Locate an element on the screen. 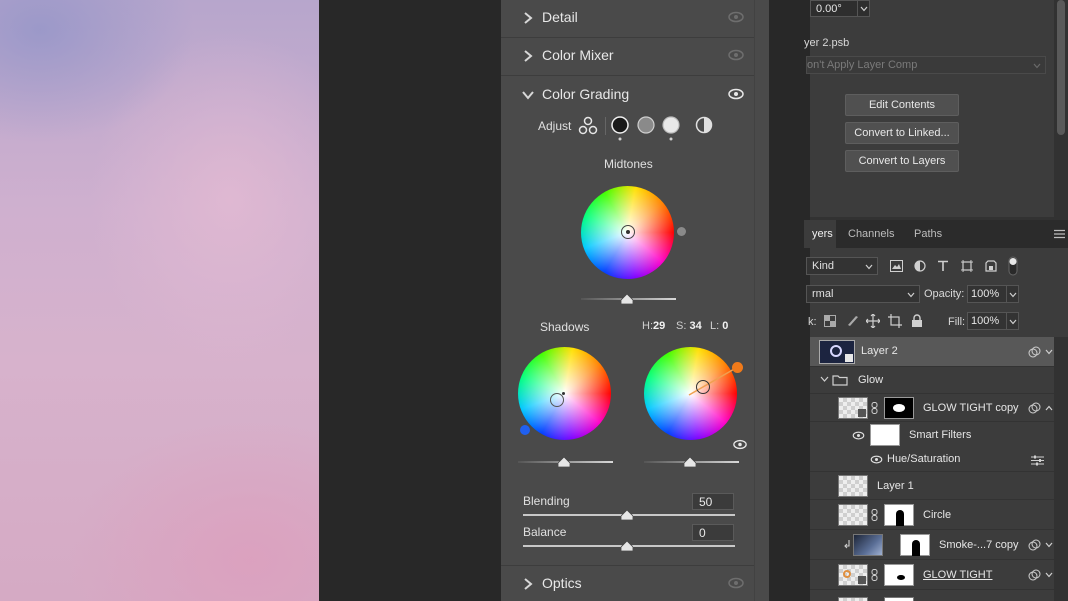 The width and height of the screenshot is (1068, 601). layer-row-glow-tight: GLOW TIGHT is located at coordinates (932, 575).